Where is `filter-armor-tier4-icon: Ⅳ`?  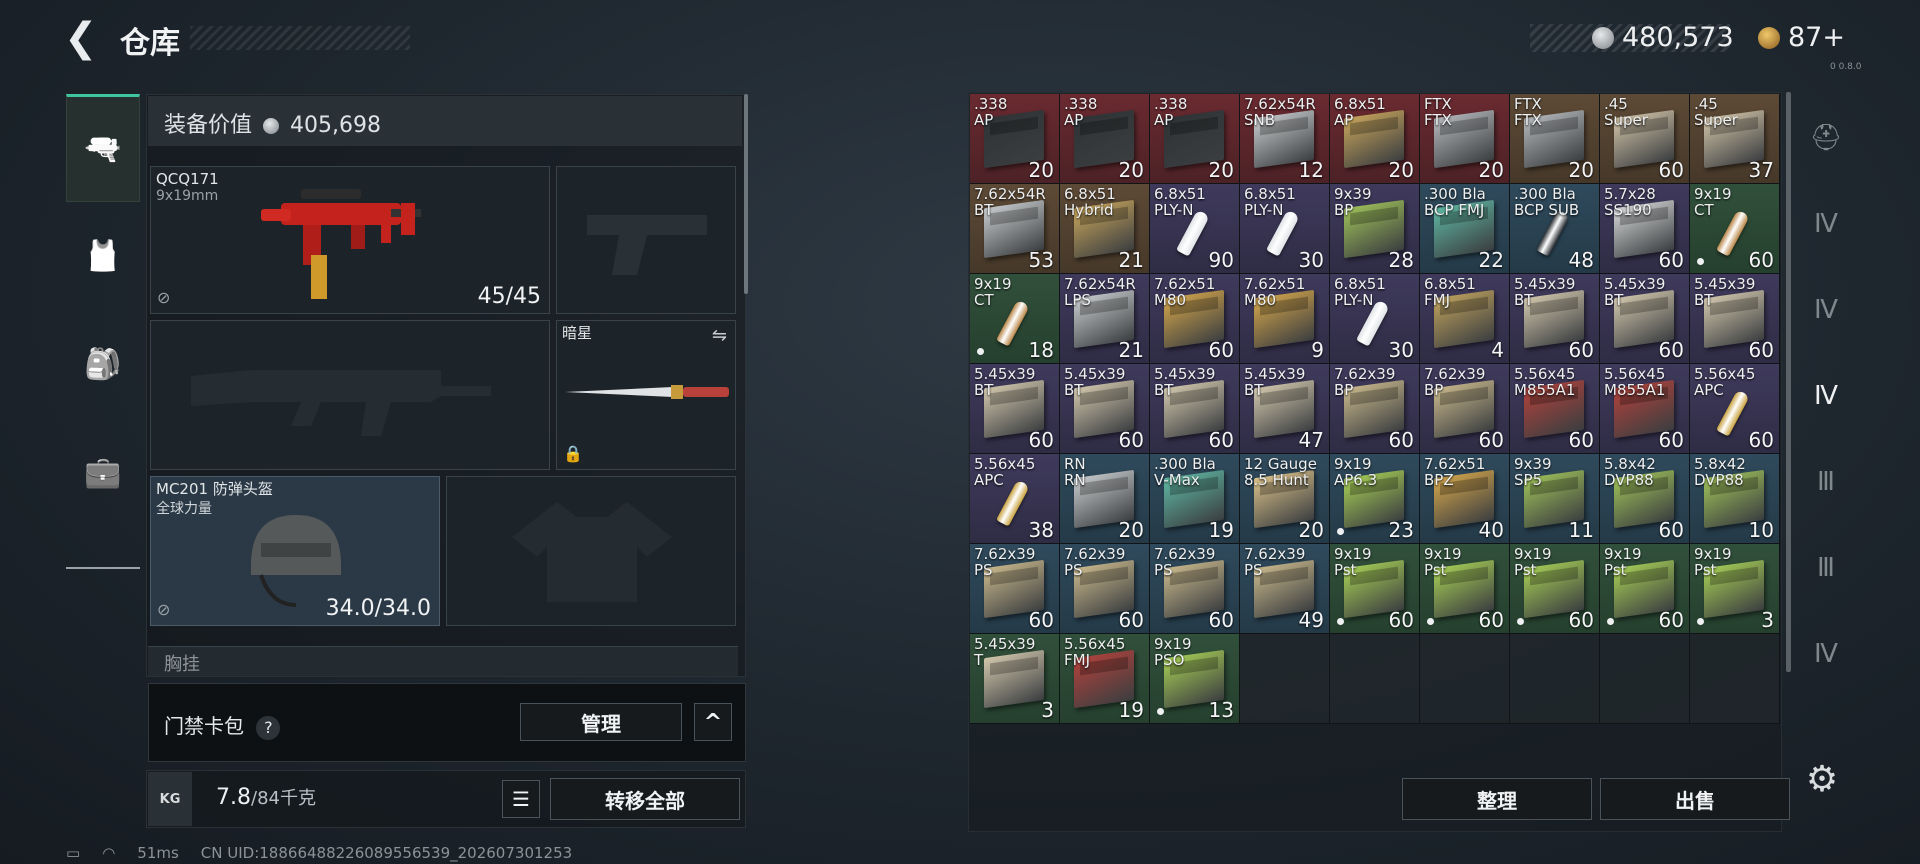
filter-armor-tier4-icon: Ⅳ is located at coordinates (1826, 224).